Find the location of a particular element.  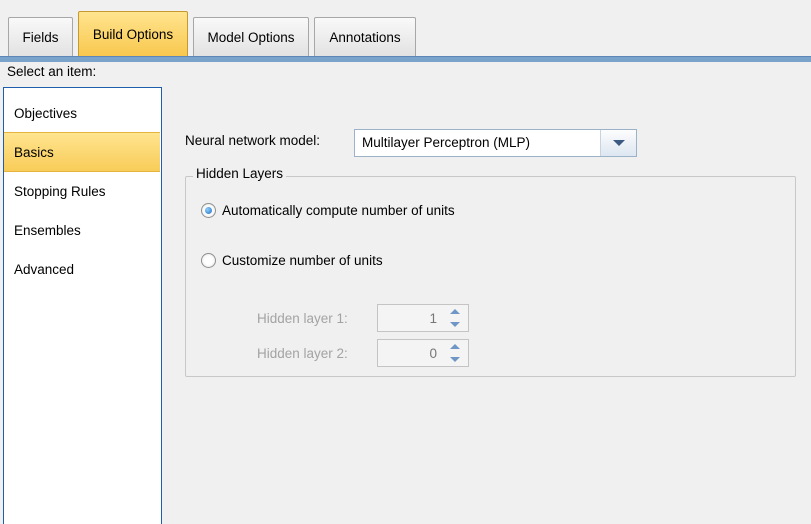

hidden-layer-2-spin-buttons is located at coordinates (455, 353).